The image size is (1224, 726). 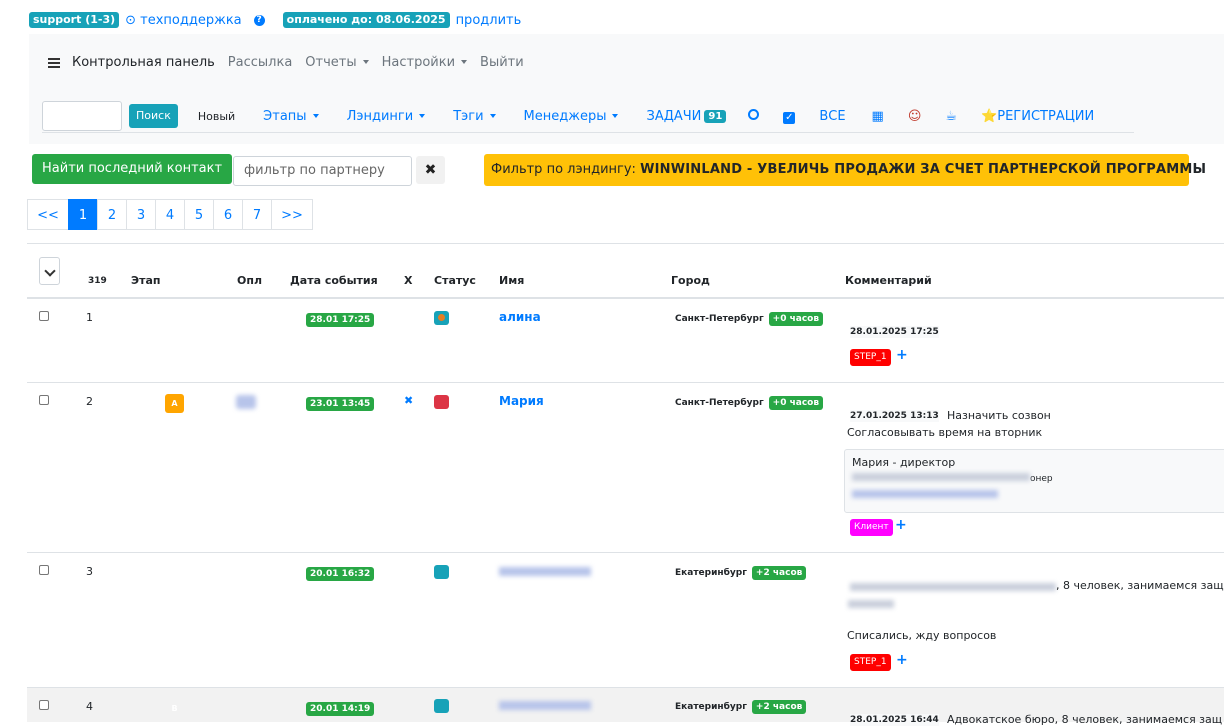 I want to click on page-6: 6, so click(x=228, y=214).